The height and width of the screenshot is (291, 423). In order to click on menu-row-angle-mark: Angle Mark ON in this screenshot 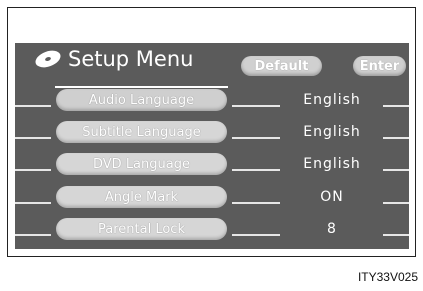, I will do `click(212, 197)`.